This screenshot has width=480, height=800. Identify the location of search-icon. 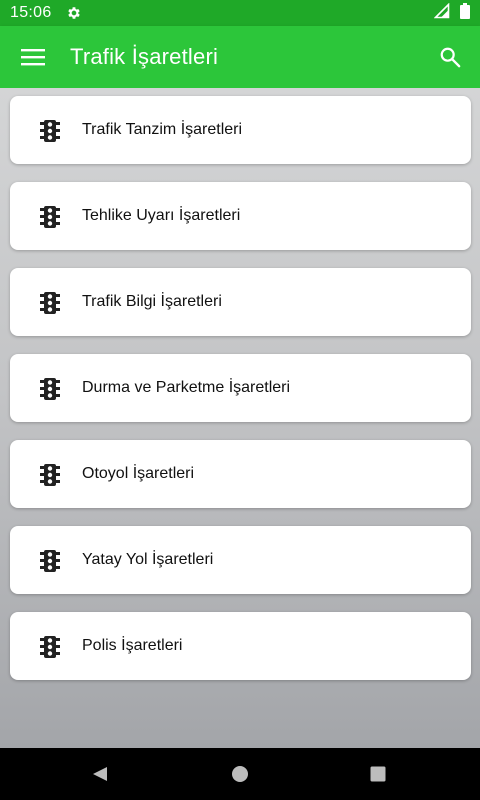
(450, 57).